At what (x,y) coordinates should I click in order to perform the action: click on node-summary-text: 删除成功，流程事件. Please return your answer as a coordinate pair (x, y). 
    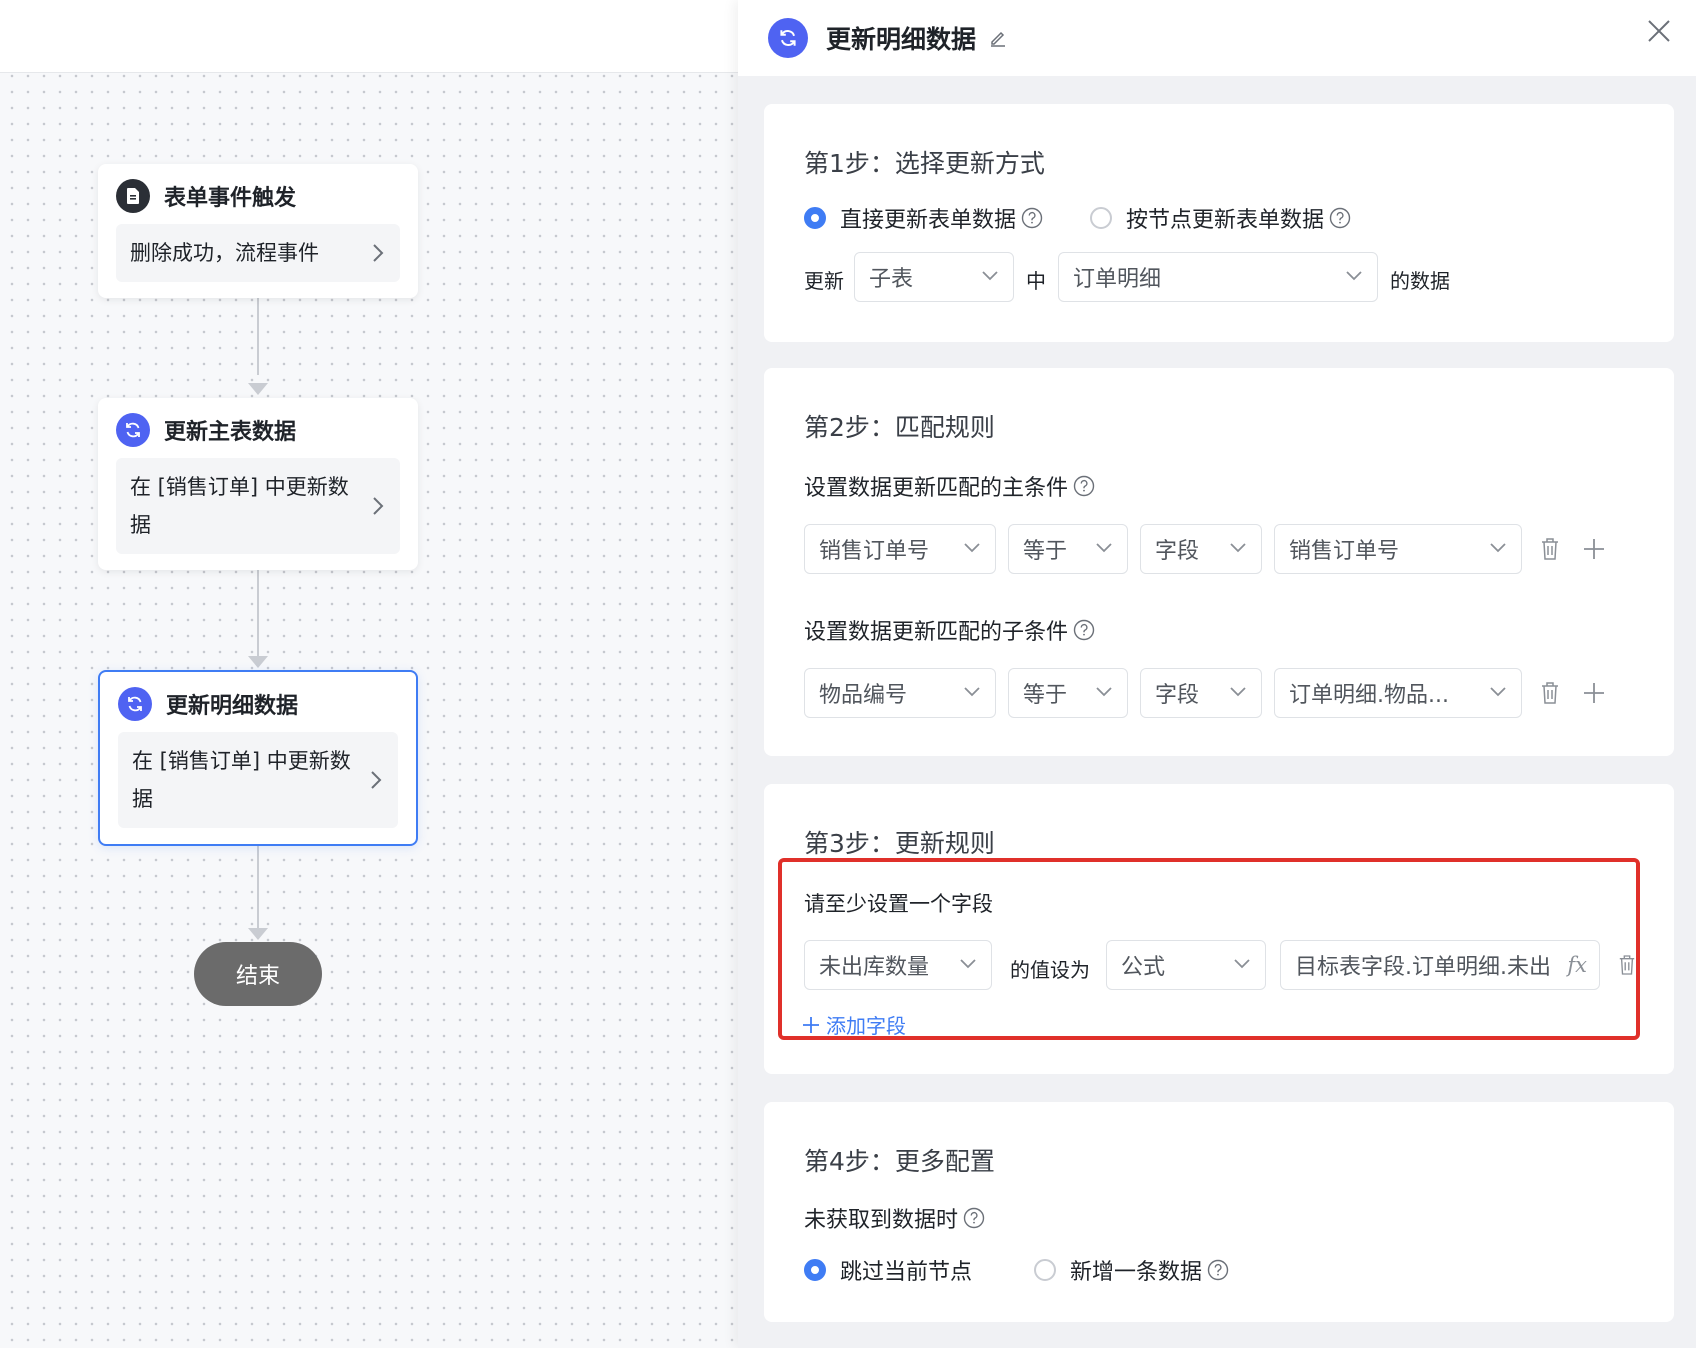
    Looking at the image, I should click on (224, 253).